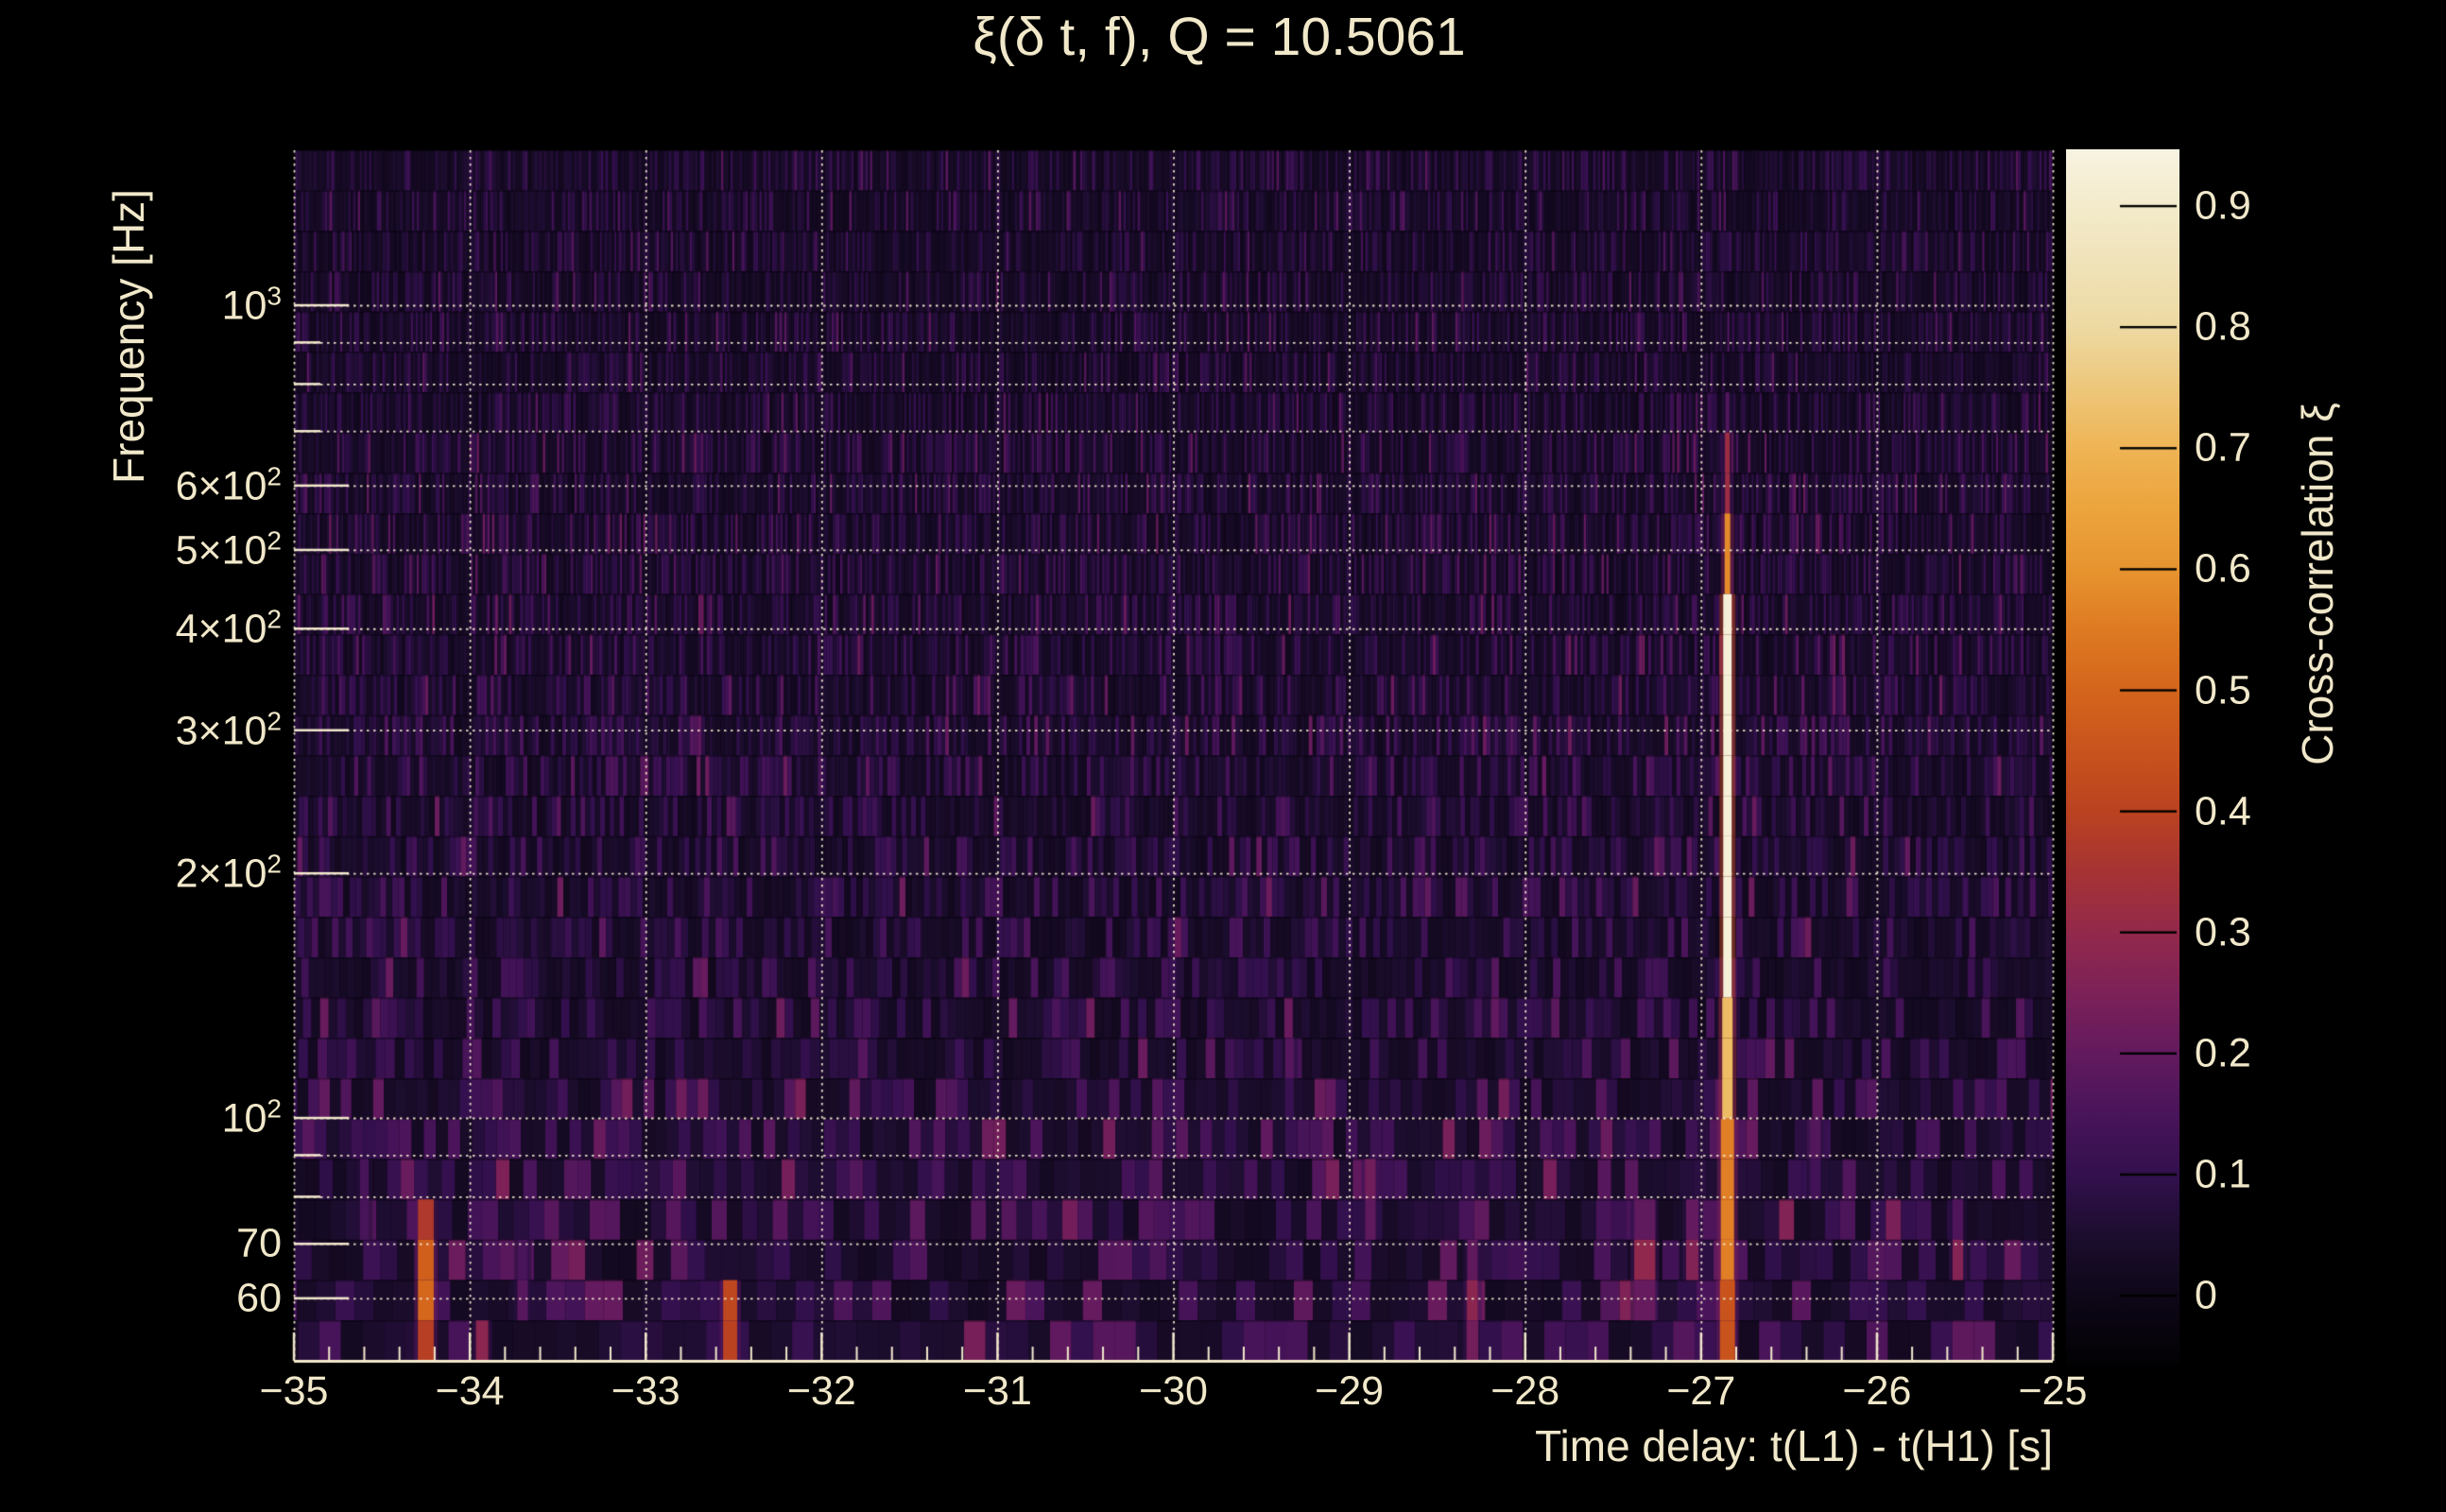 This screenshot has width=2446, height=1512. What do you see at coordinates (259, 1298) in the screenshot?
I see `y-tick-label: 60` at bounding box center [259, 1298].